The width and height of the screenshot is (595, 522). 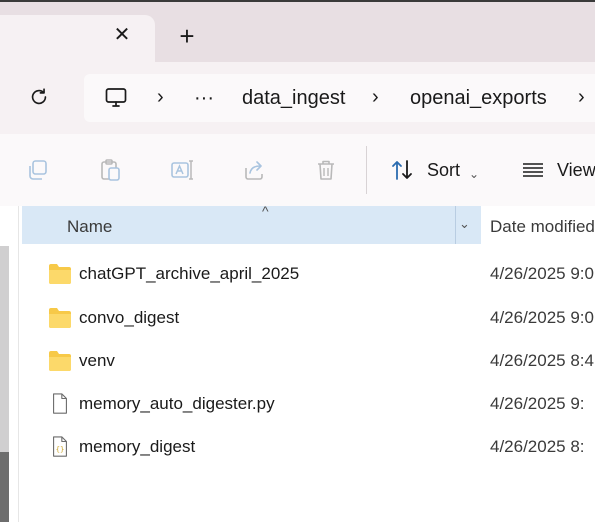 What do you see at coordinates (455, 225) in the screenshot?
I see `column-divider` at bounding box center [455, 225].